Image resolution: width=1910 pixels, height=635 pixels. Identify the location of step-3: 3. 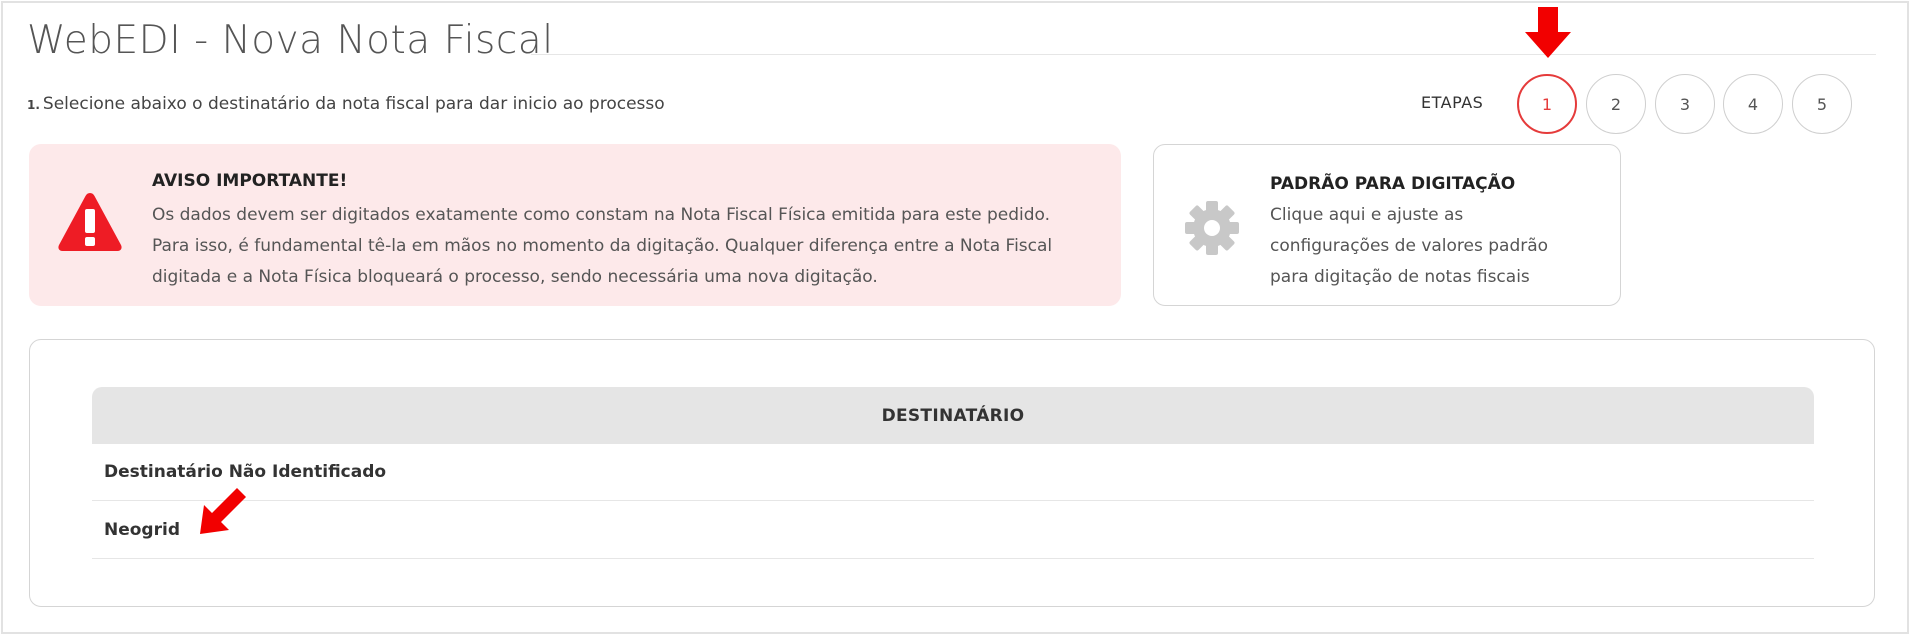
(1685, 104).